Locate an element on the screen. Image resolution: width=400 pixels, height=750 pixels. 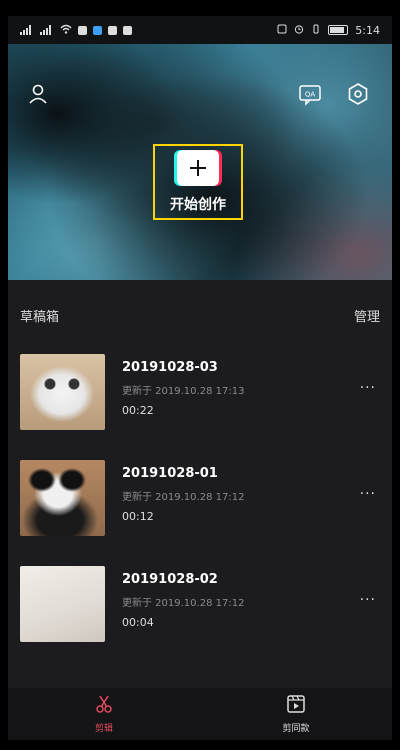
status-time: 5:14 is located at coordinates (367, 30).